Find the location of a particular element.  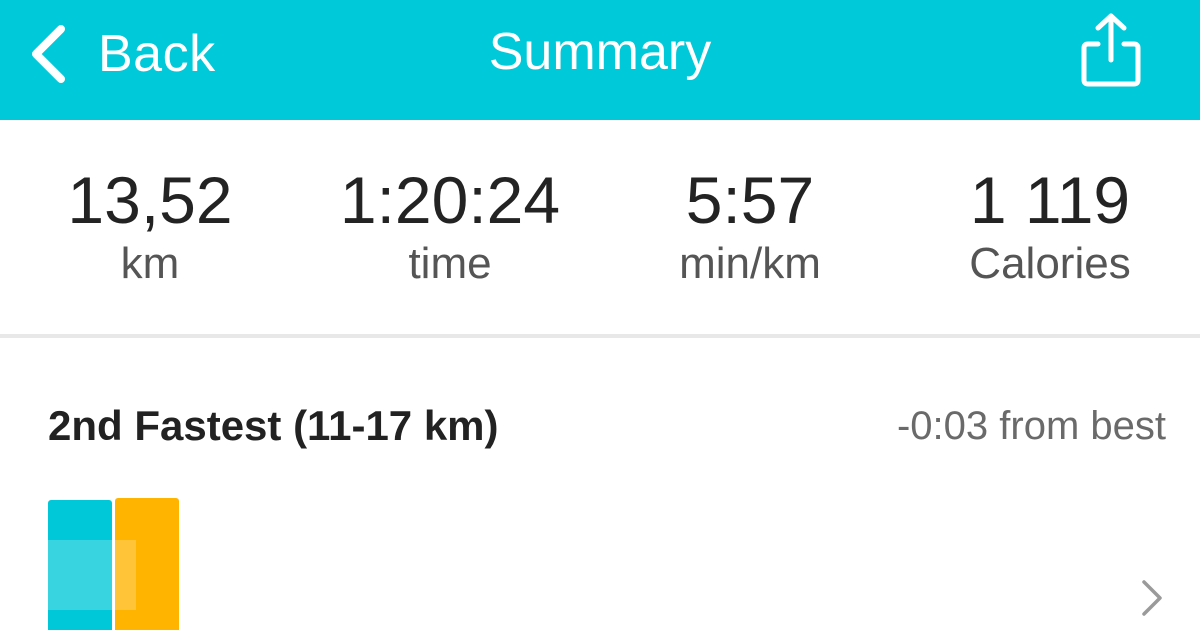

comparison-bars is located at coordinates (118, 564).